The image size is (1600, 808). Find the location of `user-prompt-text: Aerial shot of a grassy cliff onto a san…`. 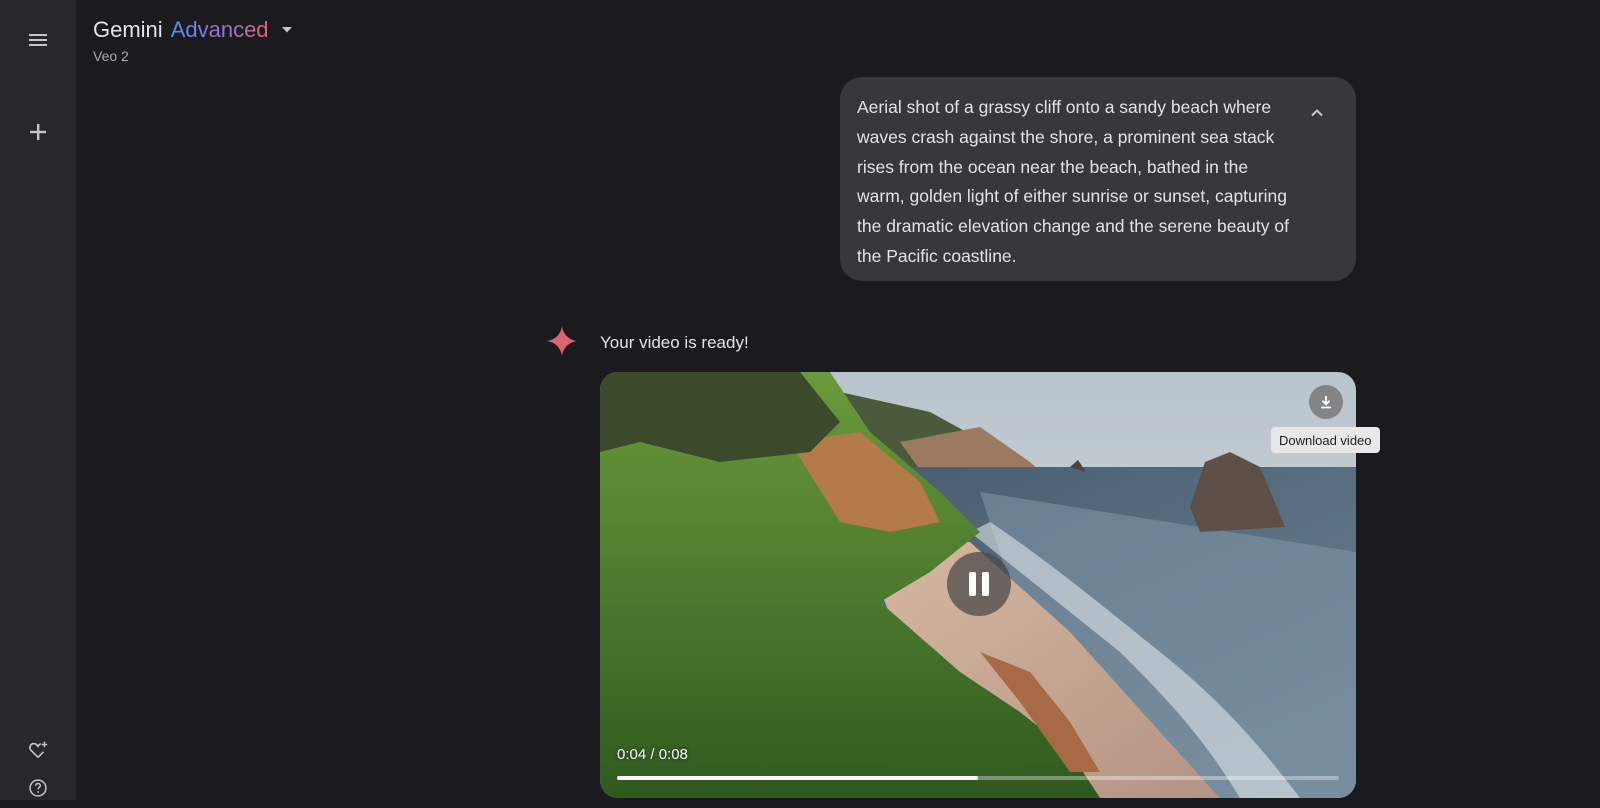

user-prompt-text: Aerial shot of a grassy cliff onto a san… is located at coordinates (1073, 181).